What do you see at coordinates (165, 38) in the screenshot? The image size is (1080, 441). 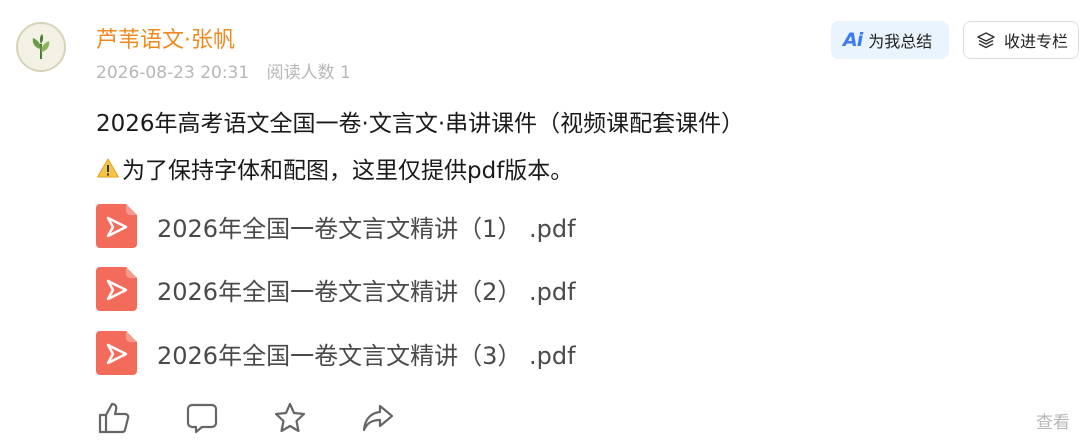 I see `author-name: 芦苇语文·张帆` at bounding box center [165, 38].